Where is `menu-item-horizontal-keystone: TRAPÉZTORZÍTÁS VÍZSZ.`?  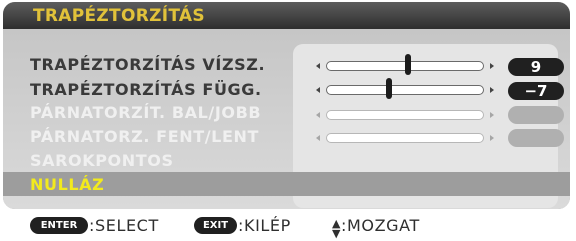 menu-item-horizontal-keystone: TRAPÉZTORZÍTÁS VÍZSZ. is located at coordinates (147, 64).